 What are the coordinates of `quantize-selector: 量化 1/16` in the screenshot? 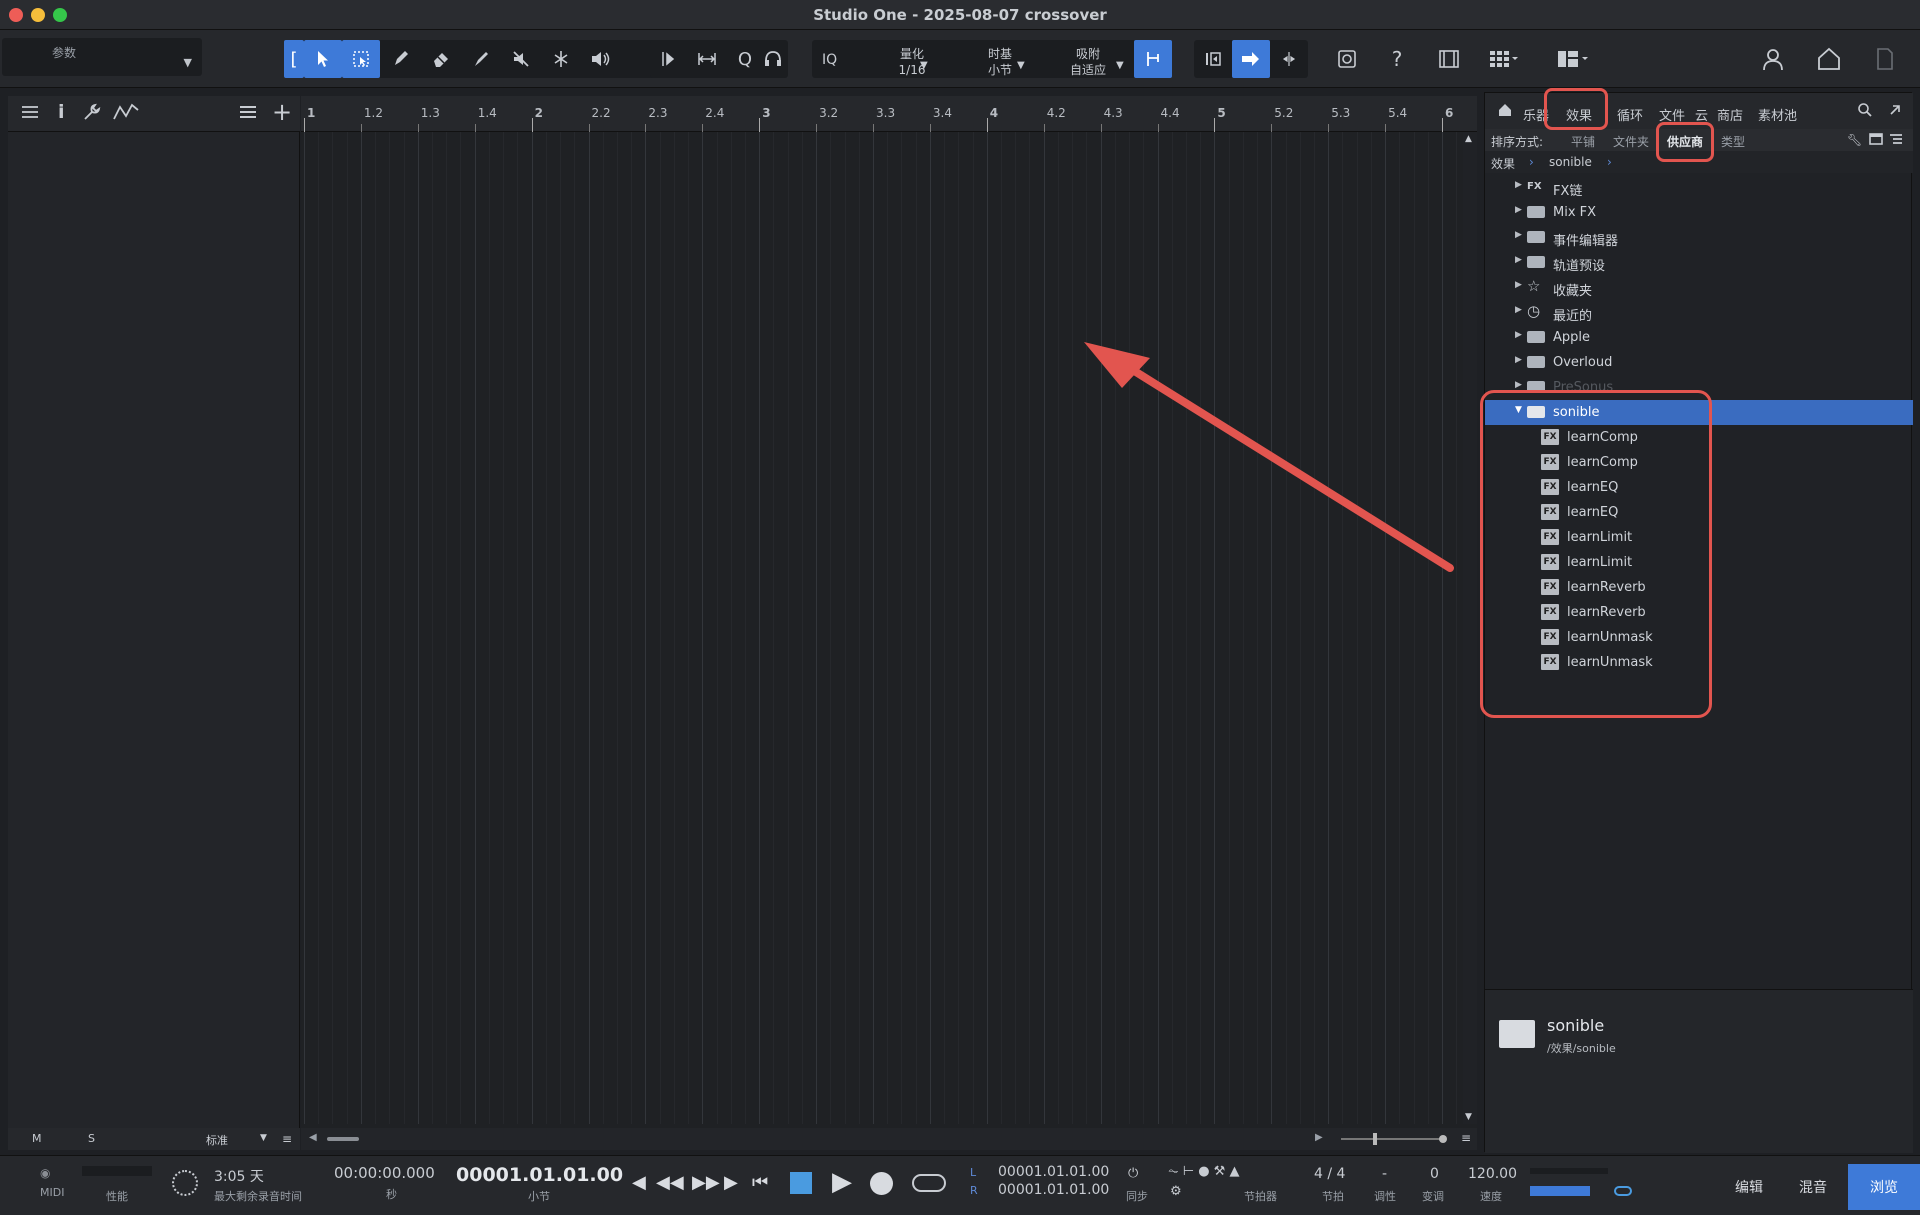 It's located at (912, 62).